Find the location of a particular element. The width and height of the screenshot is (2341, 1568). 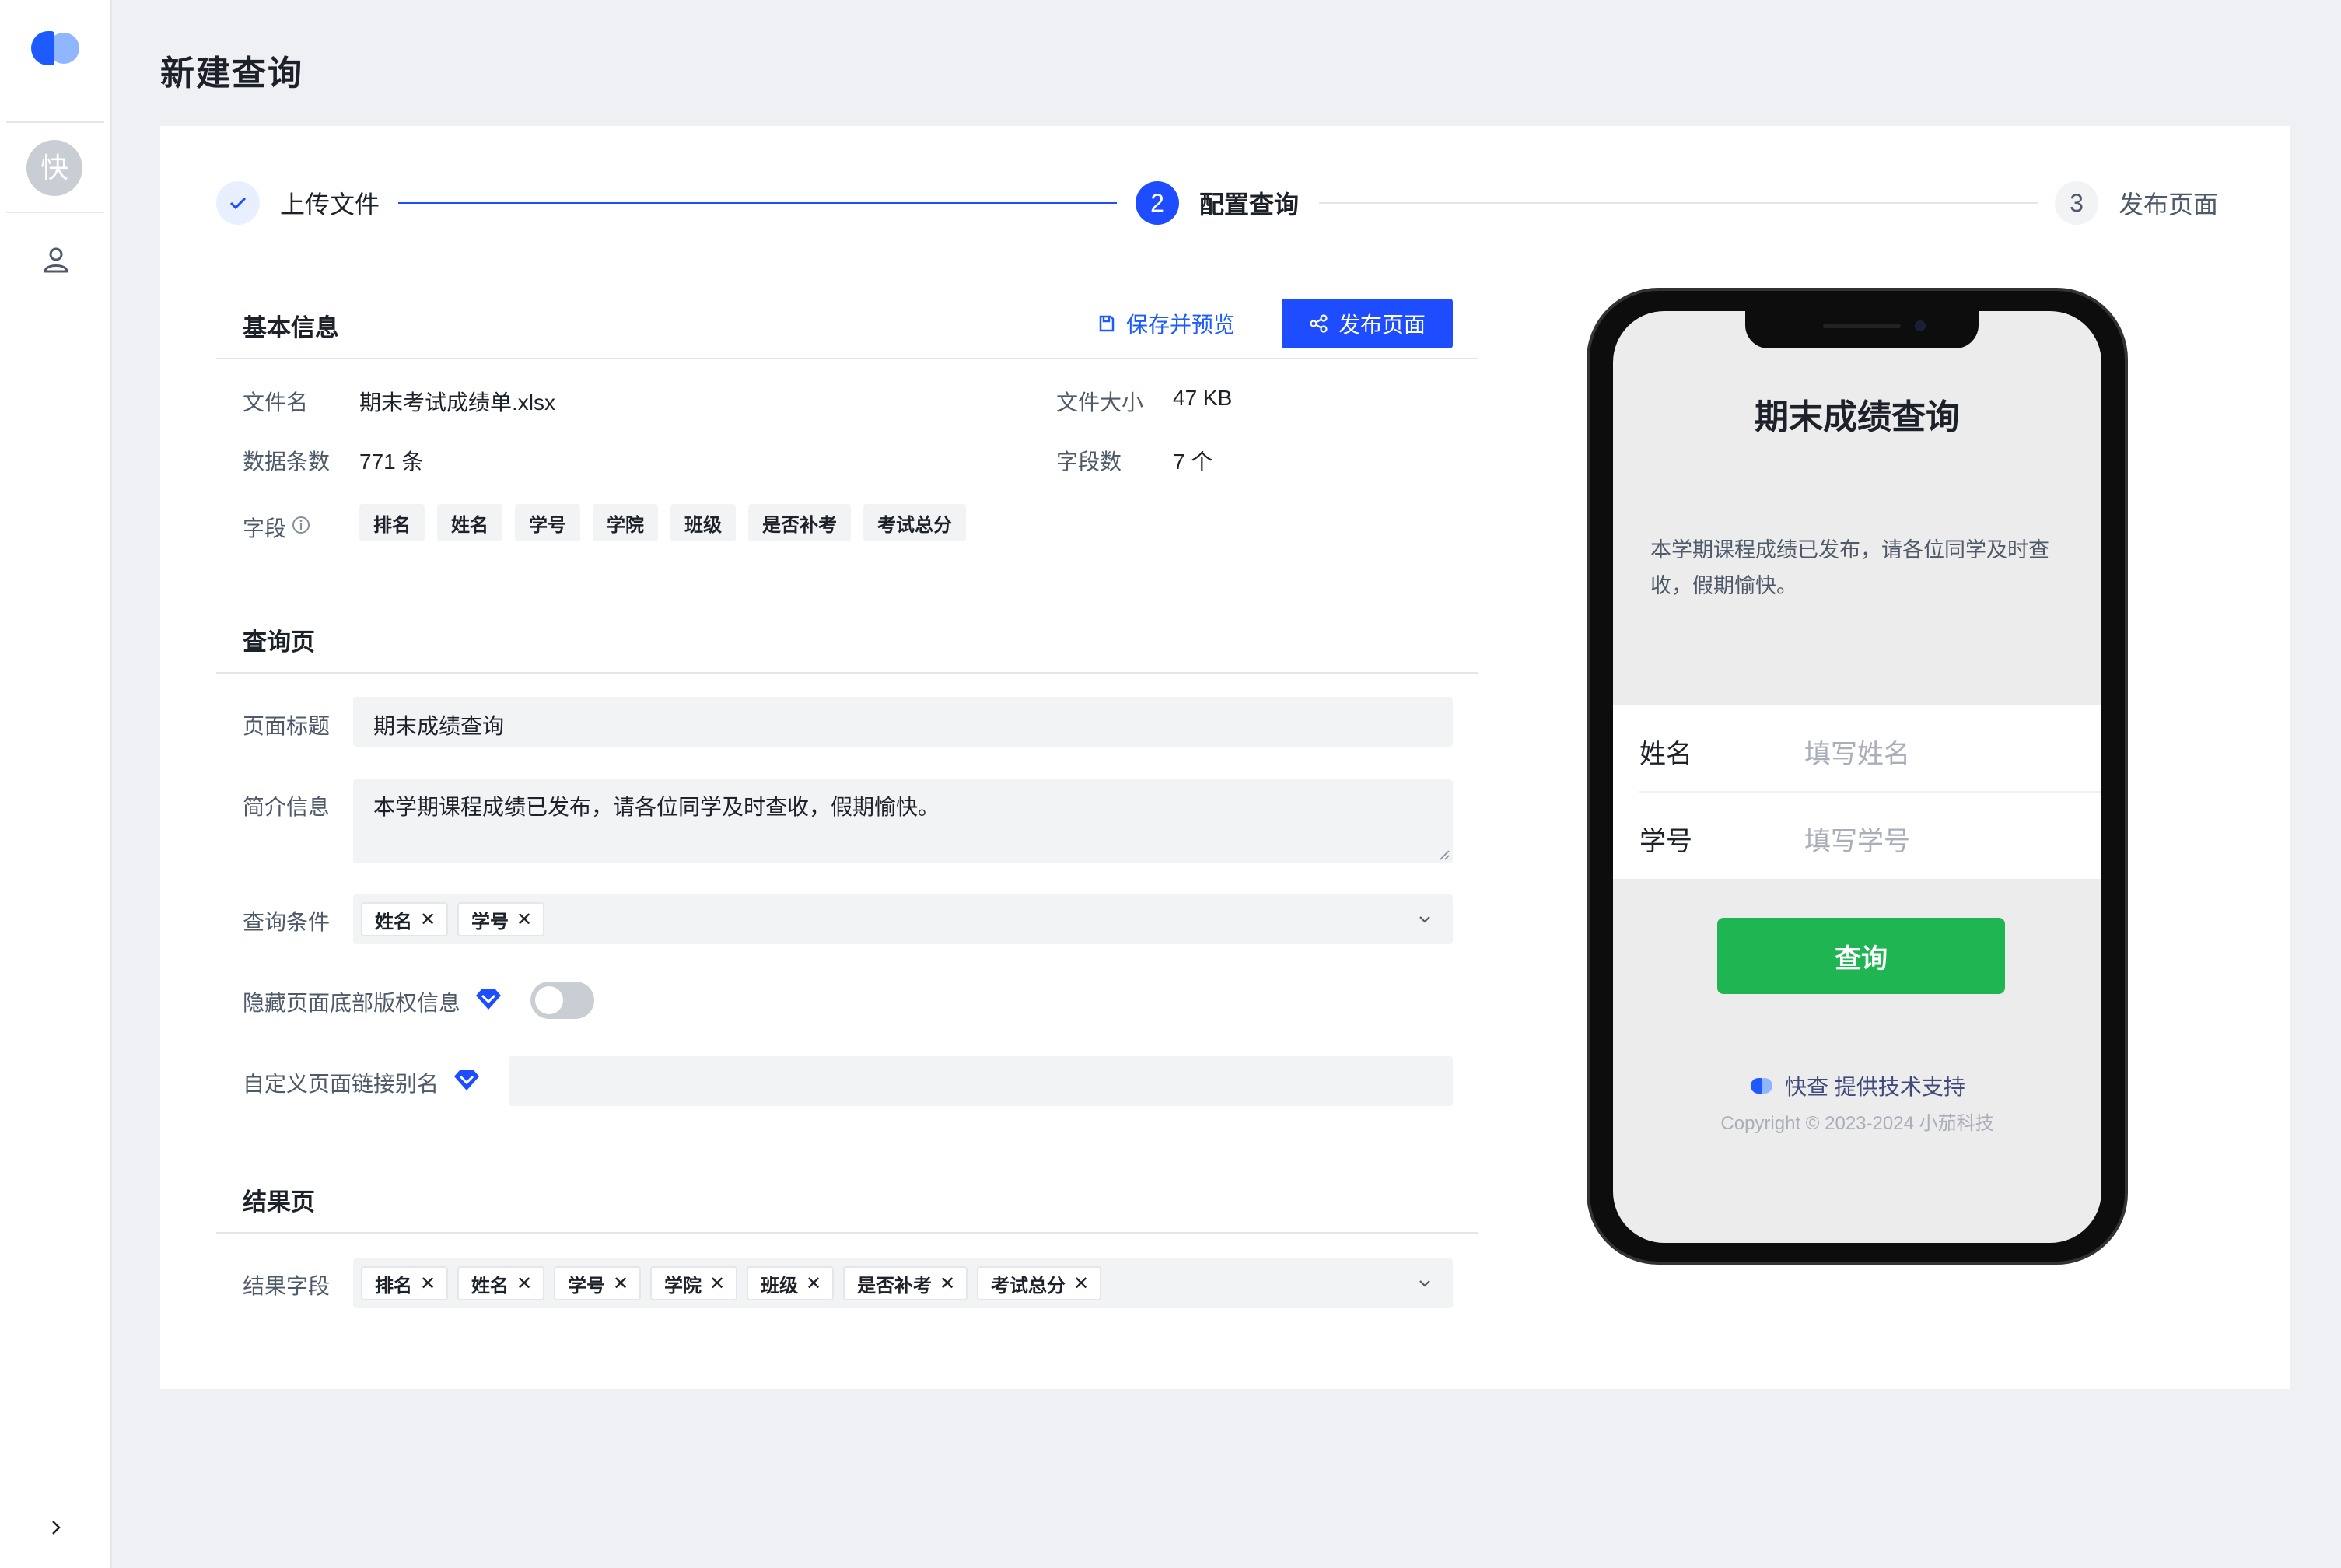

user-icon is located at coordinates (56, 259).